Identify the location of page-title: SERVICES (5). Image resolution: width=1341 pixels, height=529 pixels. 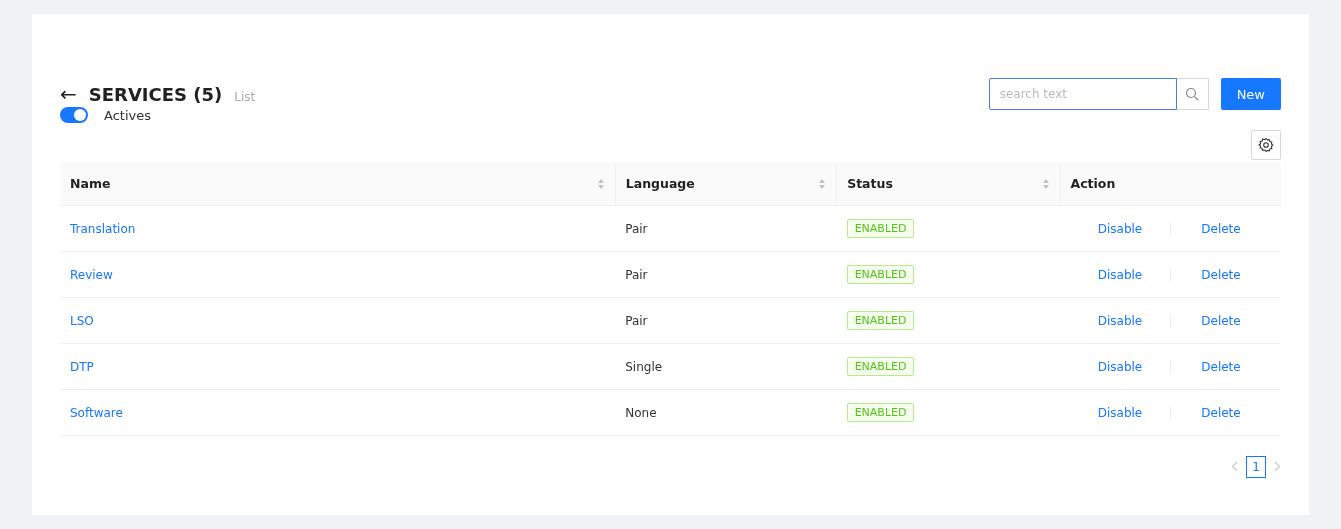
(155, 94).